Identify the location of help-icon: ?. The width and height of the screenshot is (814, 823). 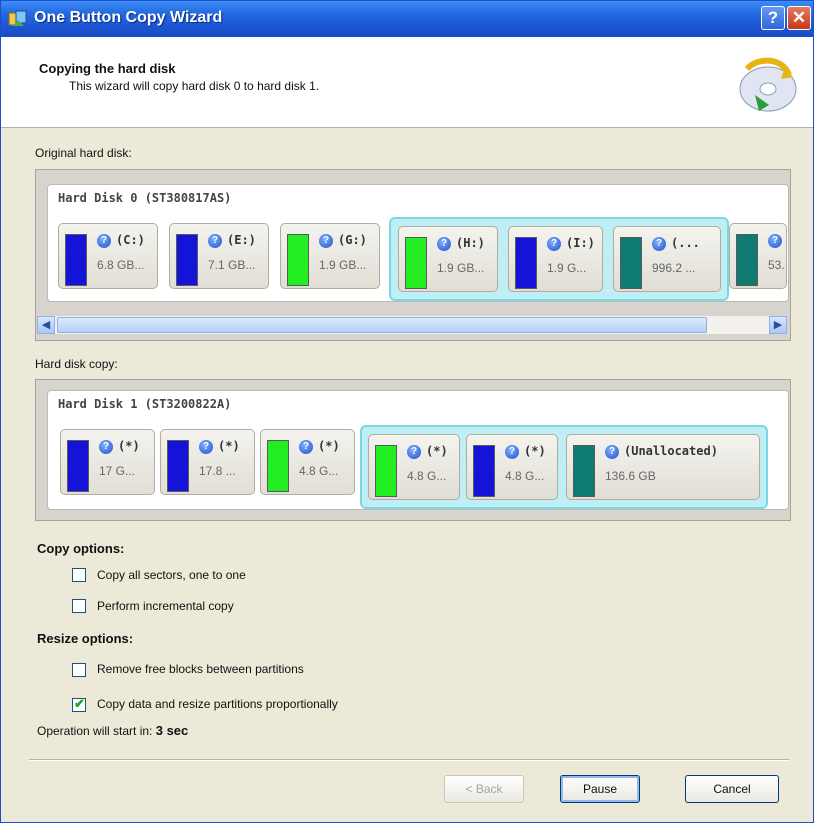
(773, 17).